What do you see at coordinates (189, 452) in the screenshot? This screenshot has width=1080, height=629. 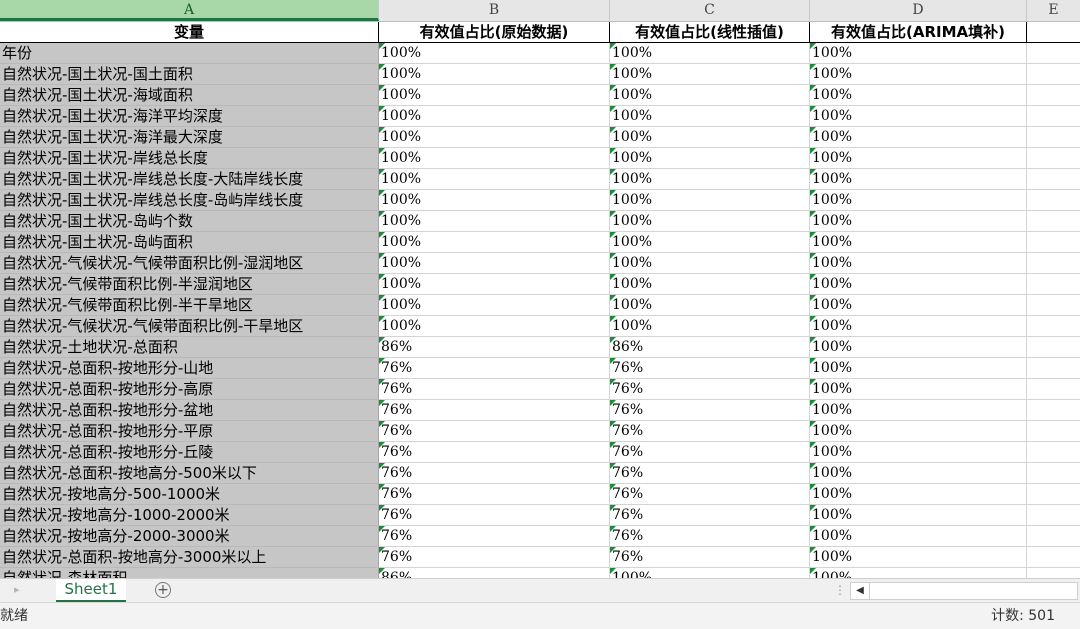 I see `variable-cell: 自然状况-总面积-按地形分-丘陵` at bounding box center [189, 452].